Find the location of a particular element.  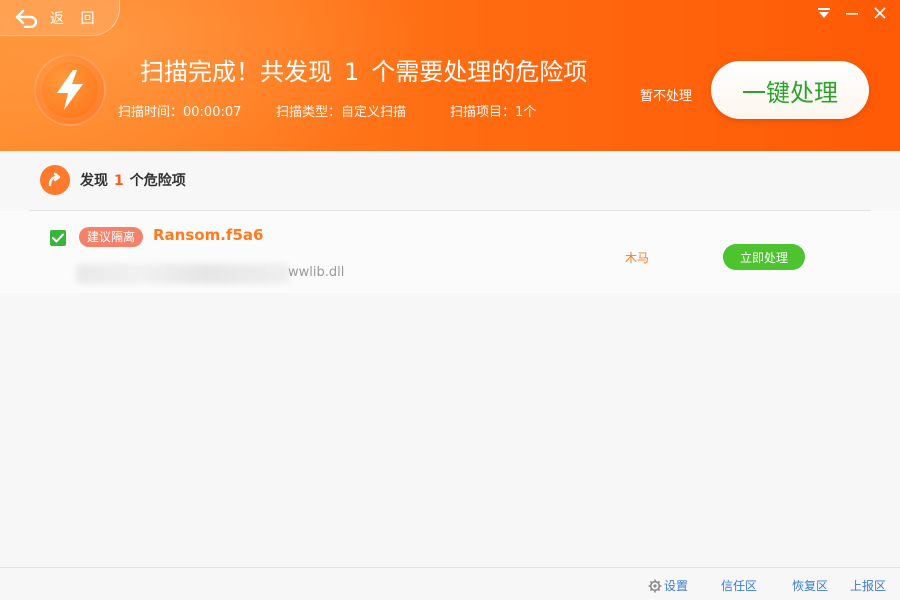

section-suffix: 个危险项 is located at coordinates (157, 181).